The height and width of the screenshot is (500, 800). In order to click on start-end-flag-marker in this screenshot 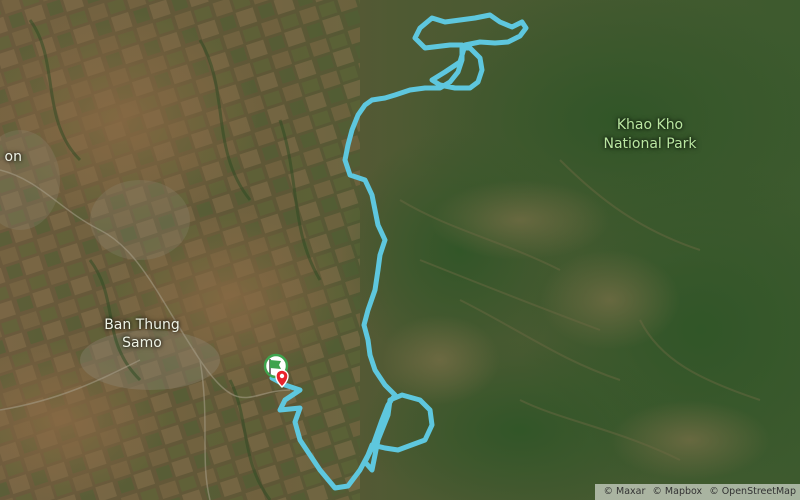, I will do `click(277, 370)`.